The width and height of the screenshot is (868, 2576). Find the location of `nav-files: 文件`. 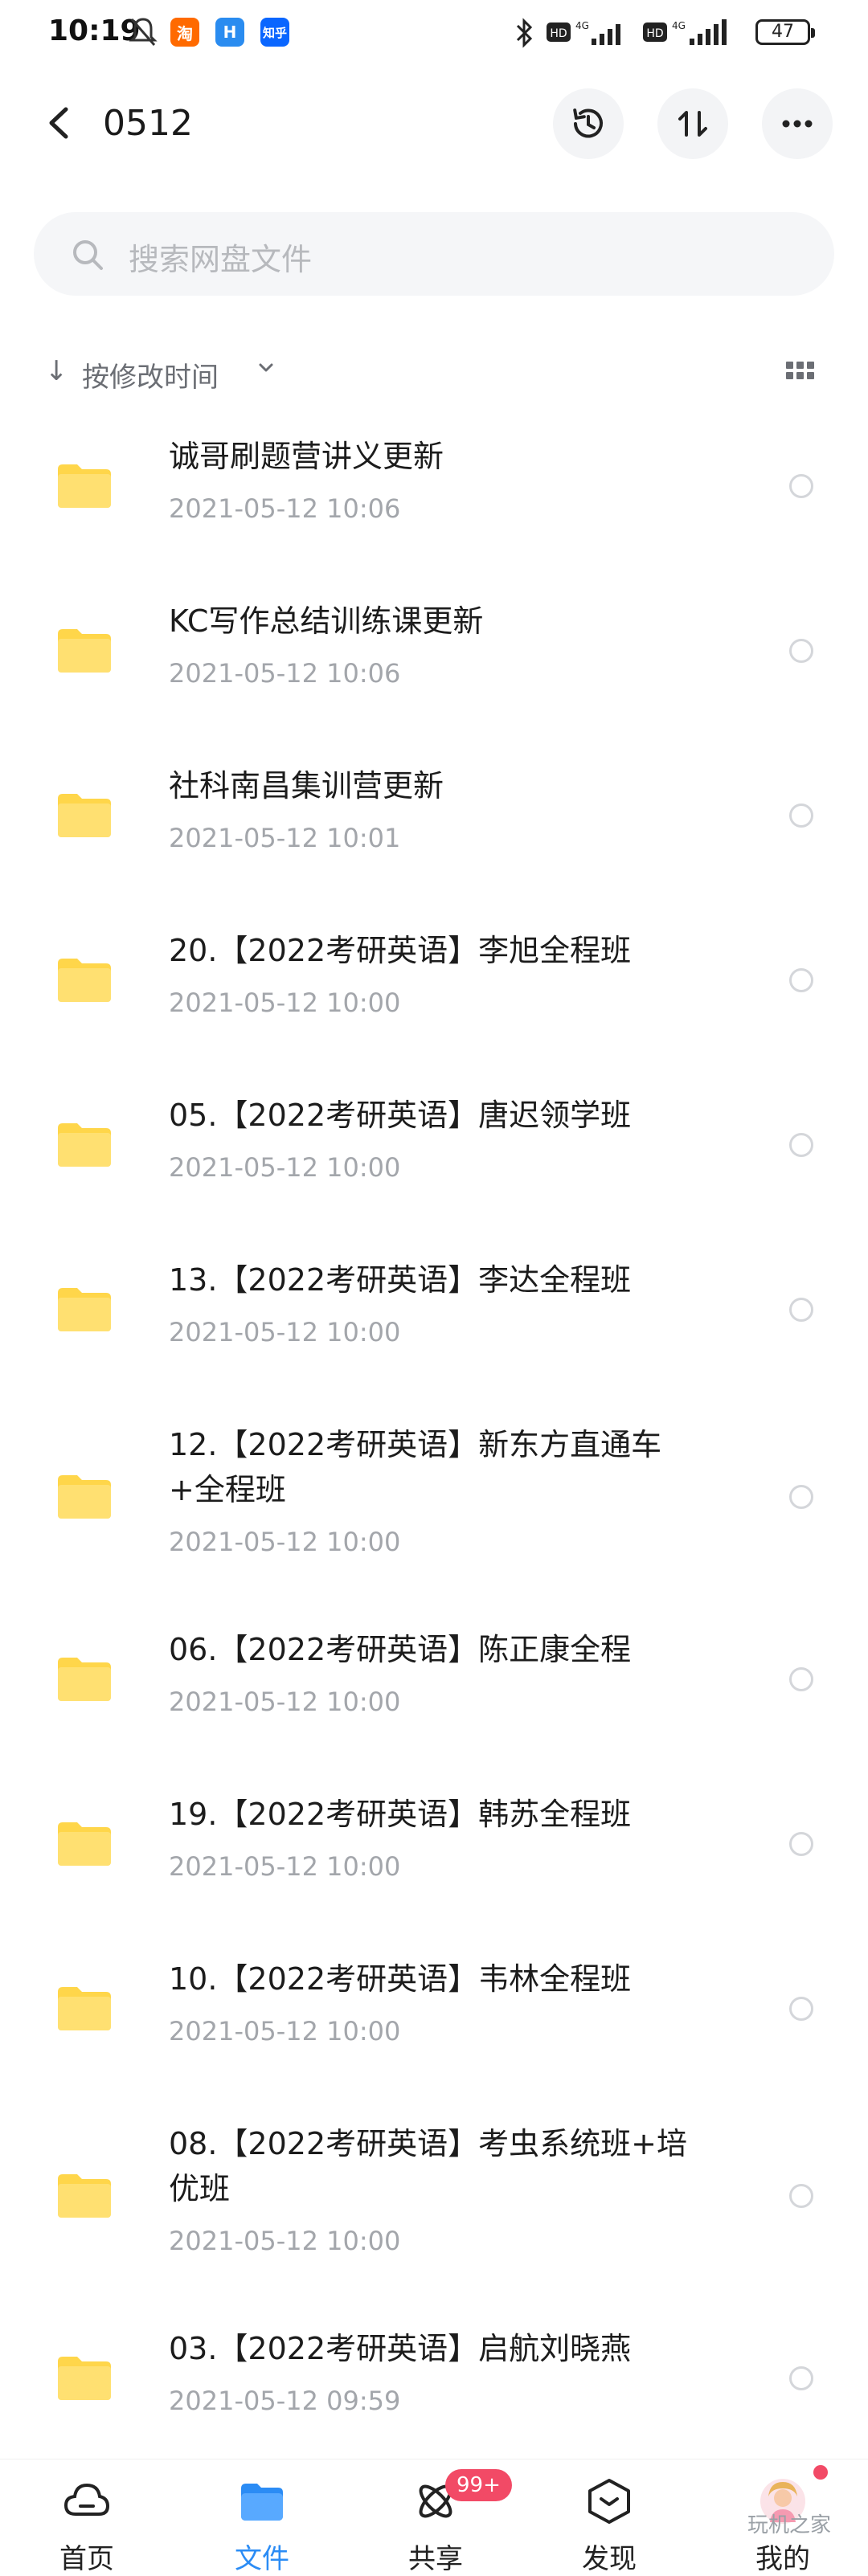

nav-files: 文件 is located at coordinates (262, 2517).